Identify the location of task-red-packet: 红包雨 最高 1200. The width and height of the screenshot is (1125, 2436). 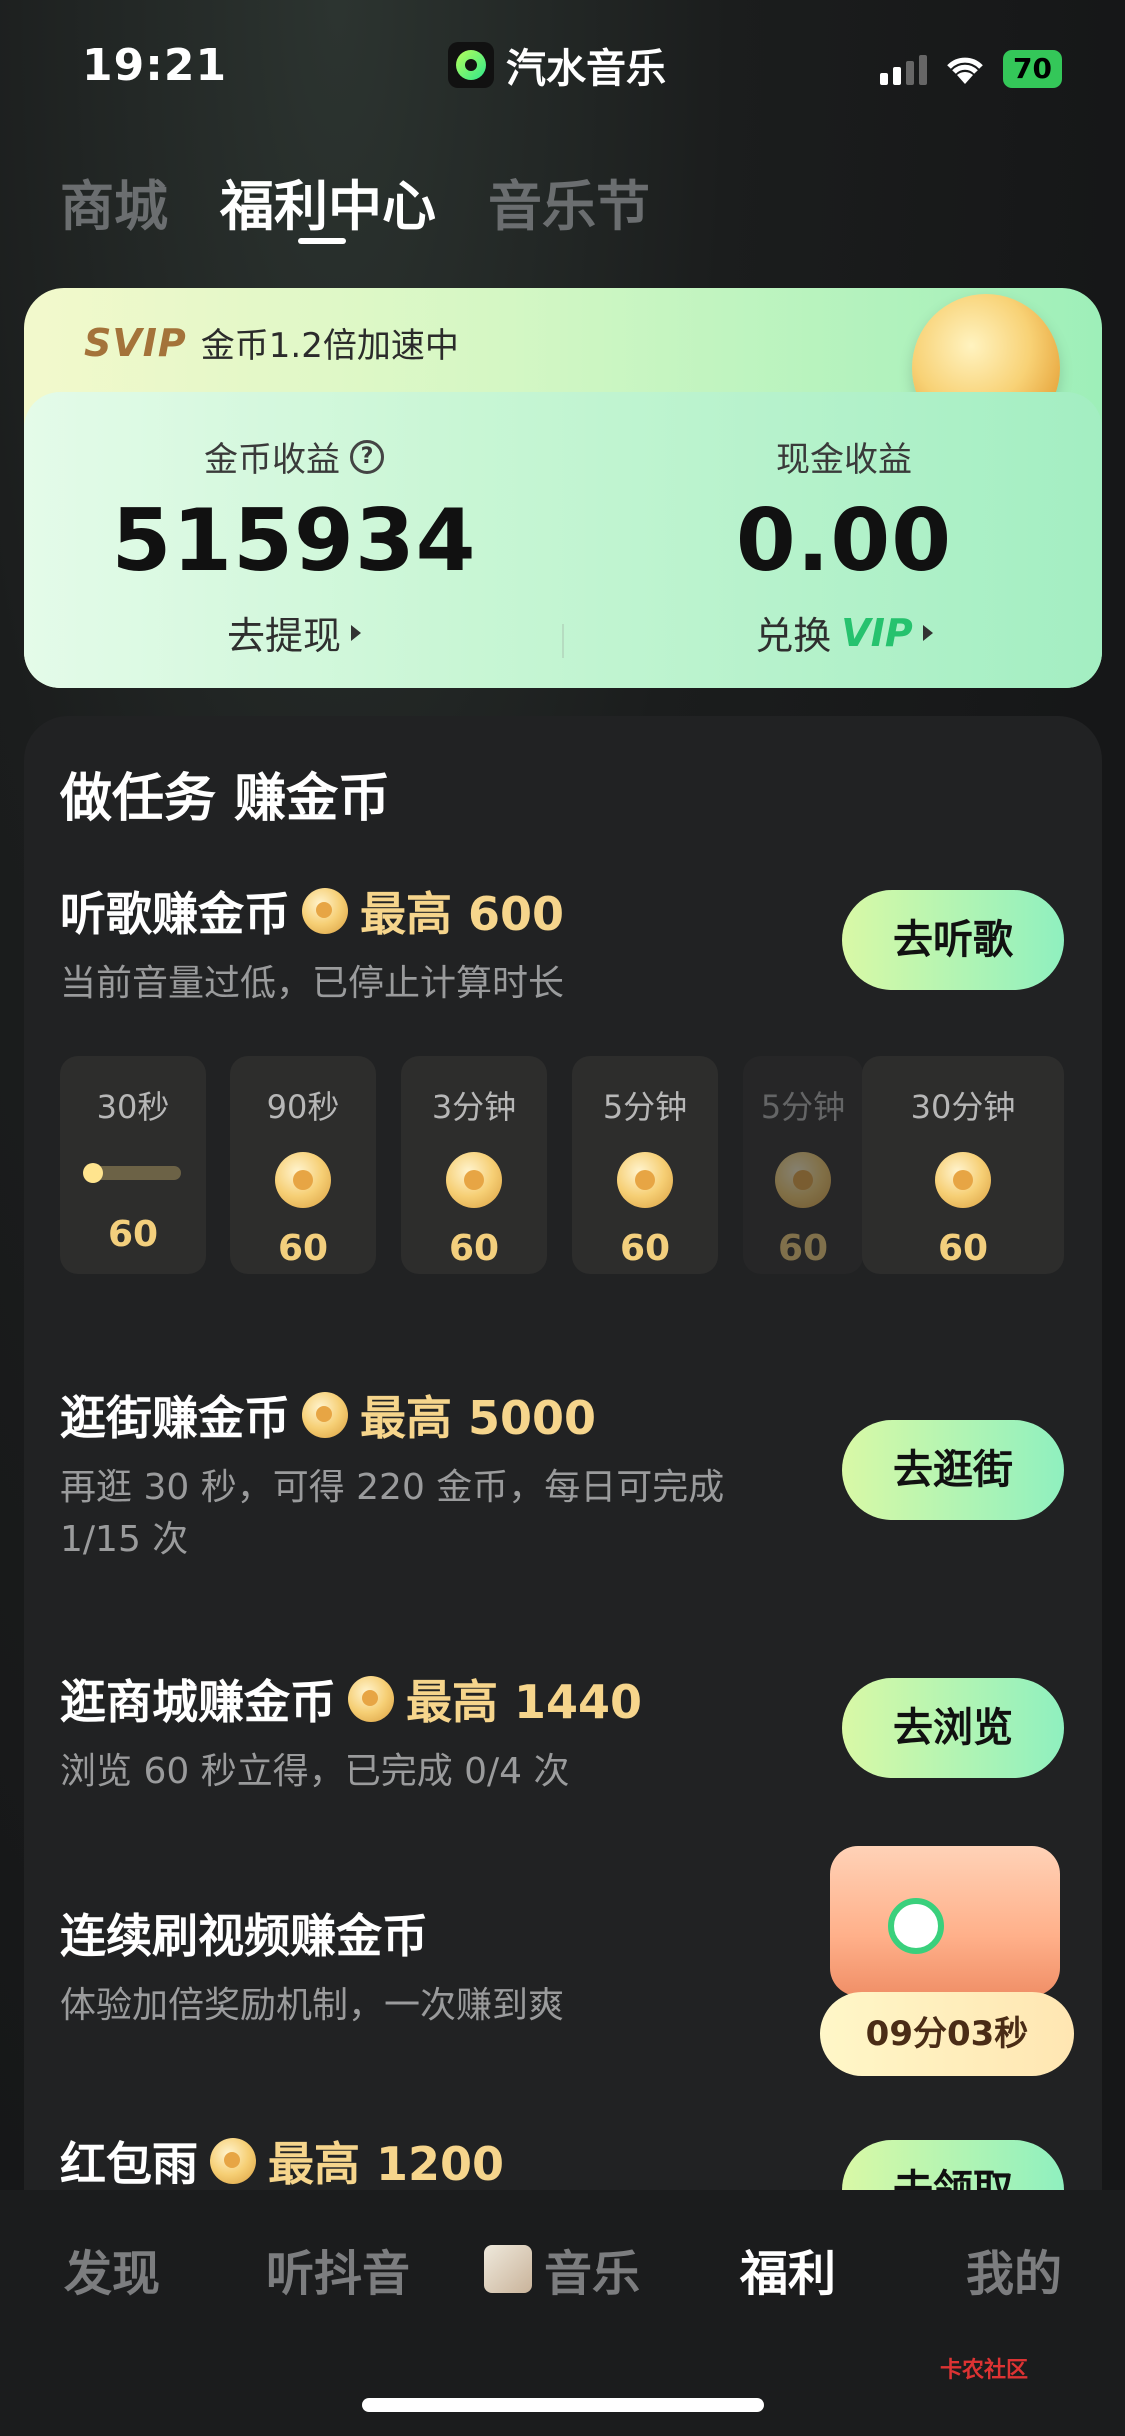
(282, 2161).